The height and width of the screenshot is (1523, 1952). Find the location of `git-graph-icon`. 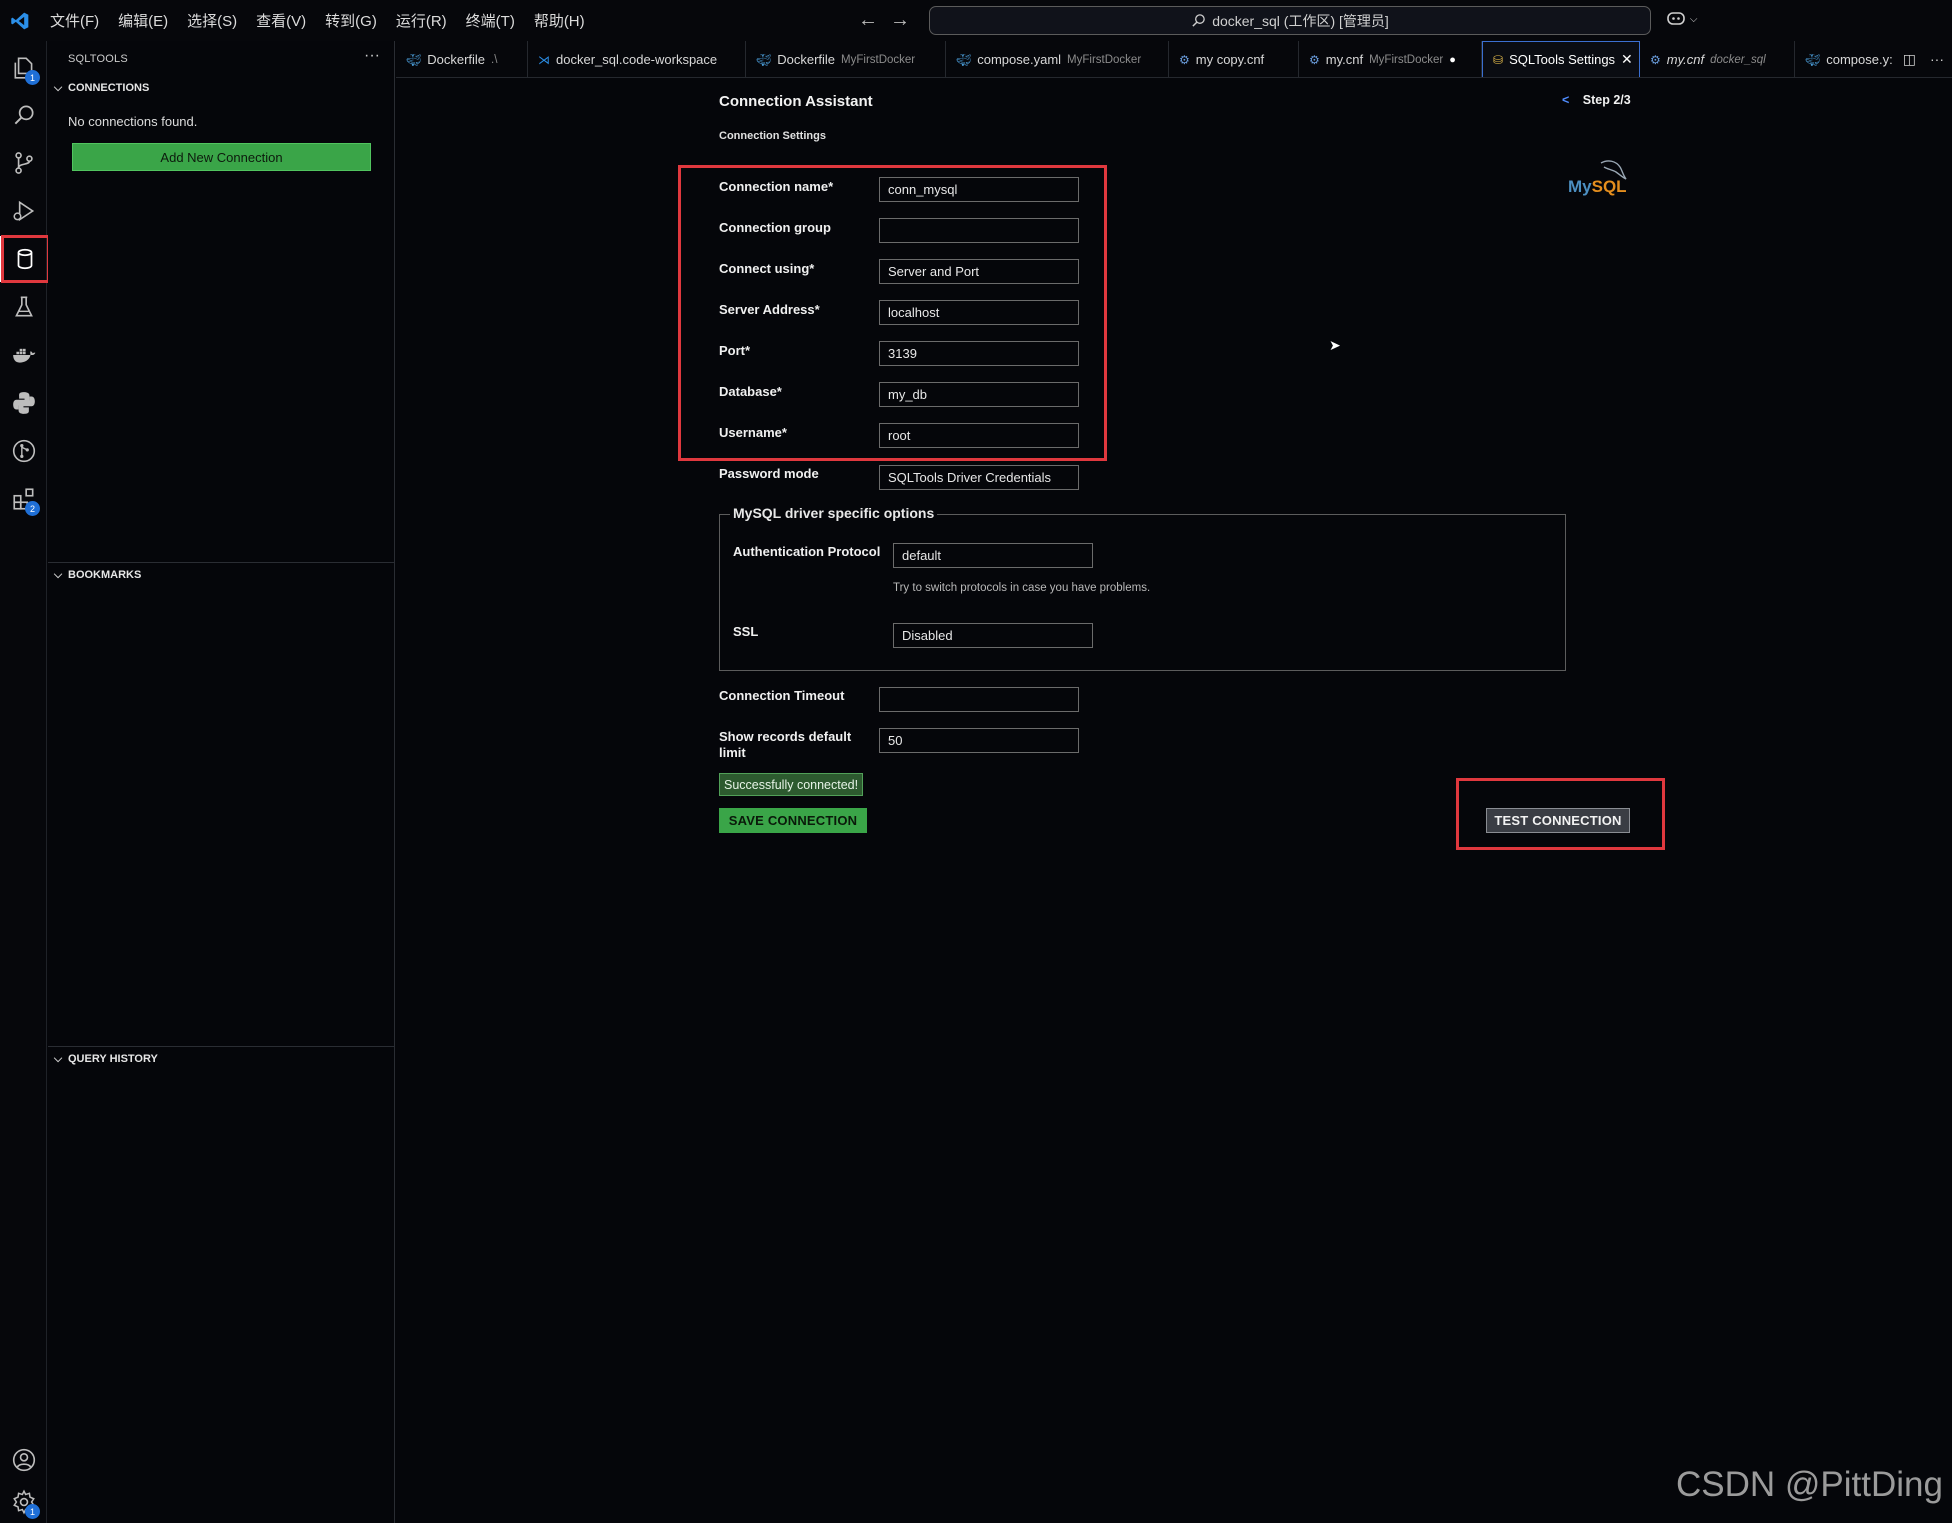

git-graph-icon is located at coordinates (23, 451).